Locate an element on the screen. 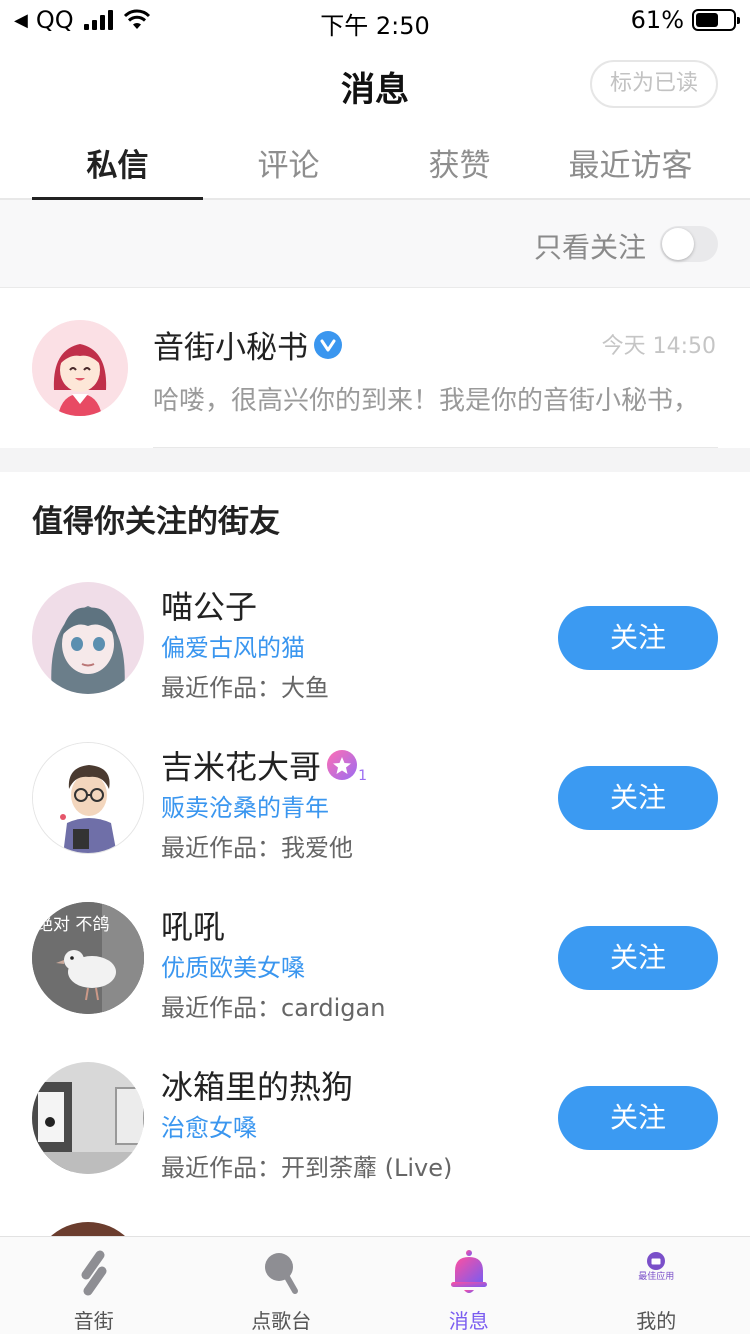  best-app-icon: 最佳应用 is located at coordinates (656, 1273).